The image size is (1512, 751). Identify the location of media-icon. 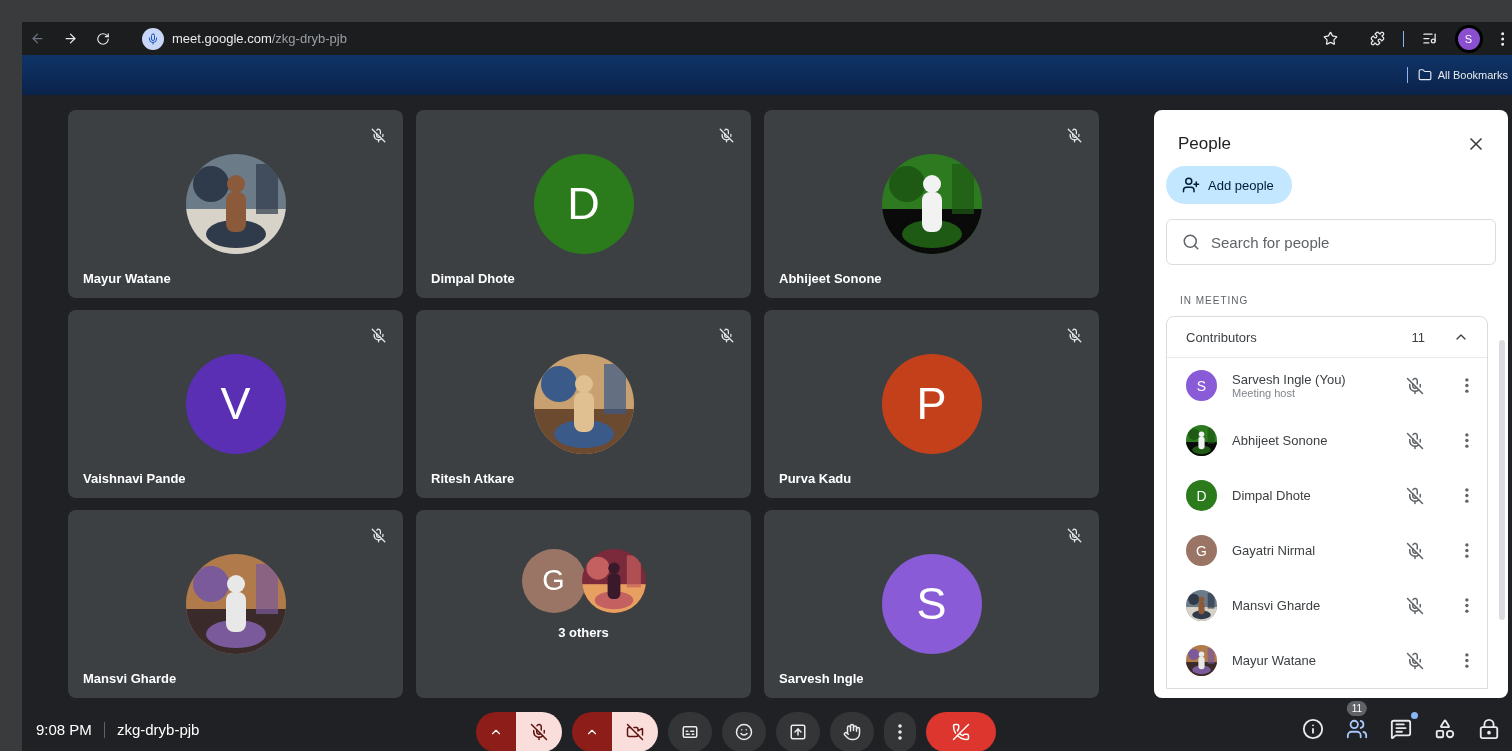
(1429, 38).